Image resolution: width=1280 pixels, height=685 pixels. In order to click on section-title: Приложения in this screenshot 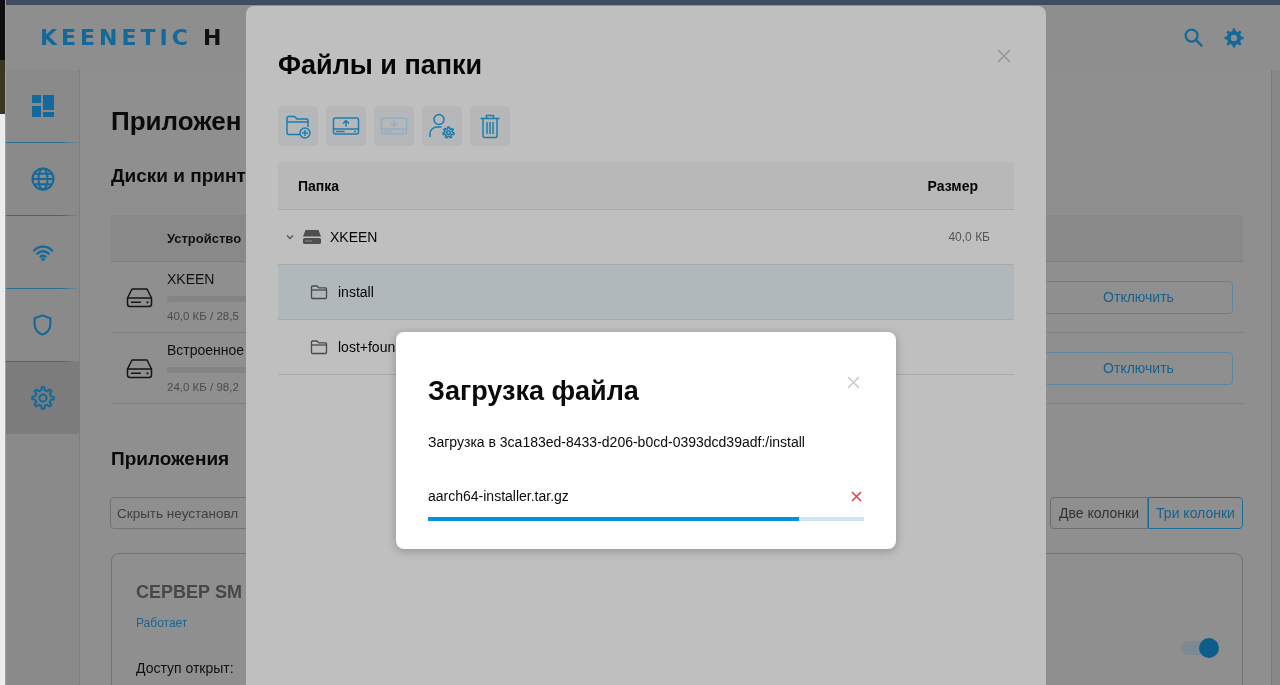, I will do `click(170, 459)`.